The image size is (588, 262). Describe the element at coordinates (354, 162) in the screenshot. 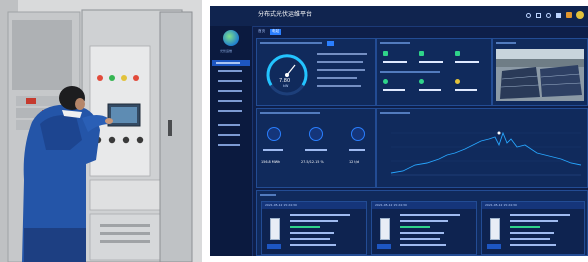

I see `kpi-value-co2: 12 t/d` at that location.